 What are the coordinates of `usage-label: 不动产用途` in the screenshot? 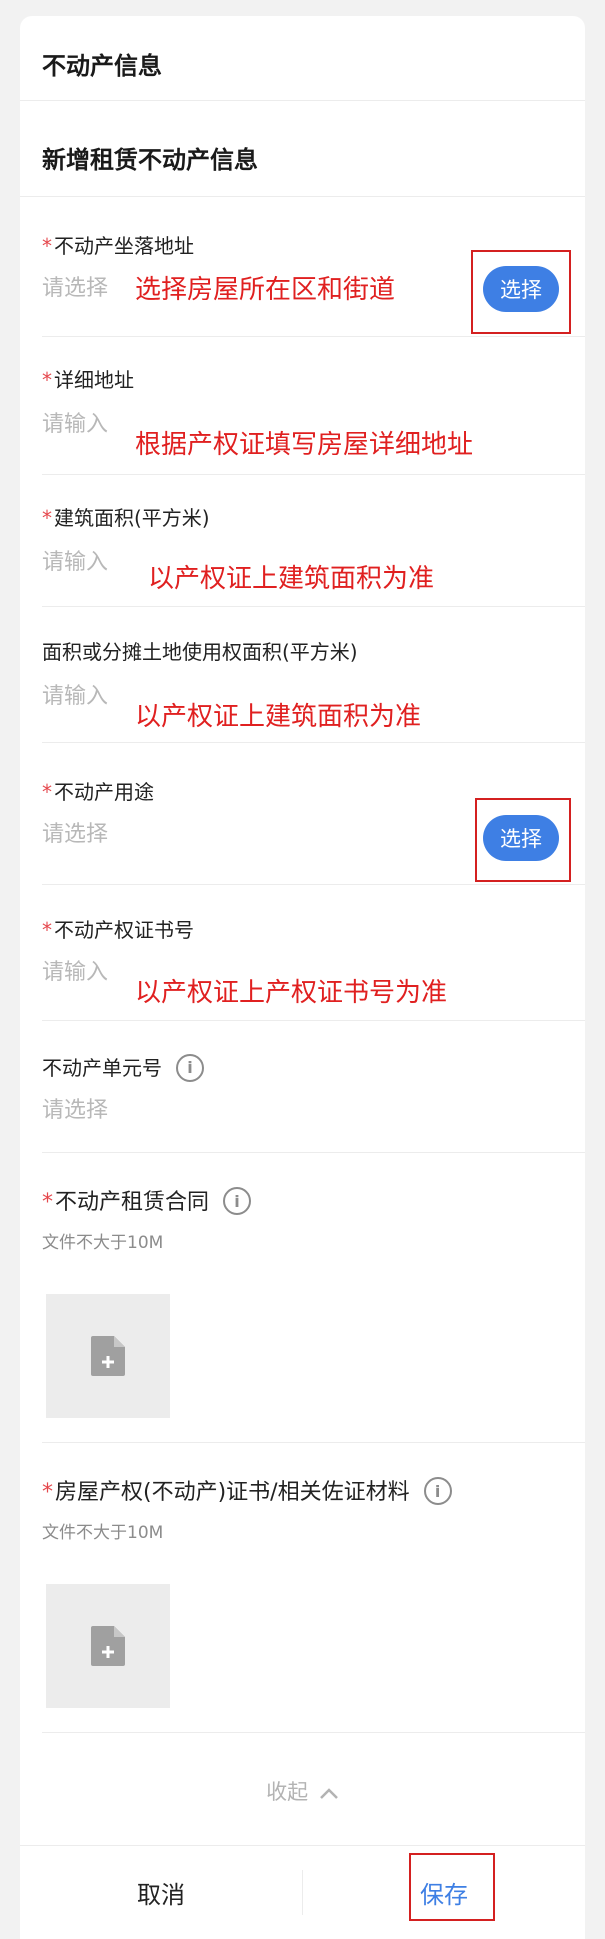 It's located at (104, 792).